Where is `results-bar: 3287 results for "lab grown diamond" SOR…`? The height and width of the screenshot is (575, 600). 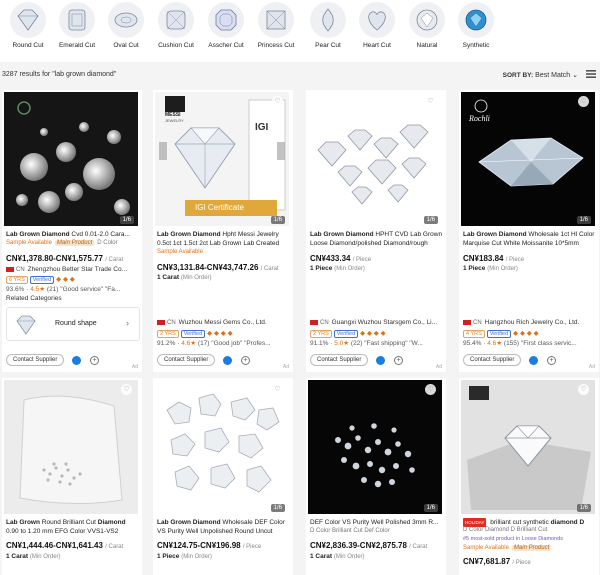
results-bar: 3287 results for "lab grown diamond" SOR… is located at coordinates (300, 75).